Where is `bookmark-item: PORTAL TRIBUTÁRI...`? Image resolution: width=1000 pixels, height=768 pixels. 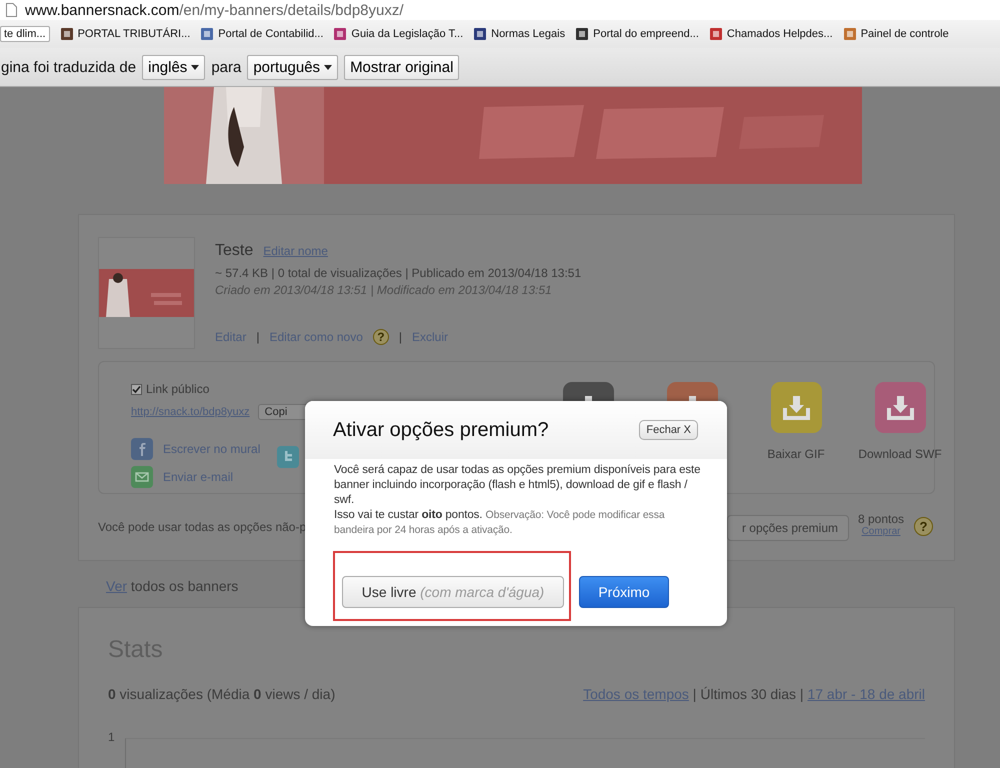 bookmark-item: PORTAL TRIBUTÁRI... is located at coordinates (125, 34).